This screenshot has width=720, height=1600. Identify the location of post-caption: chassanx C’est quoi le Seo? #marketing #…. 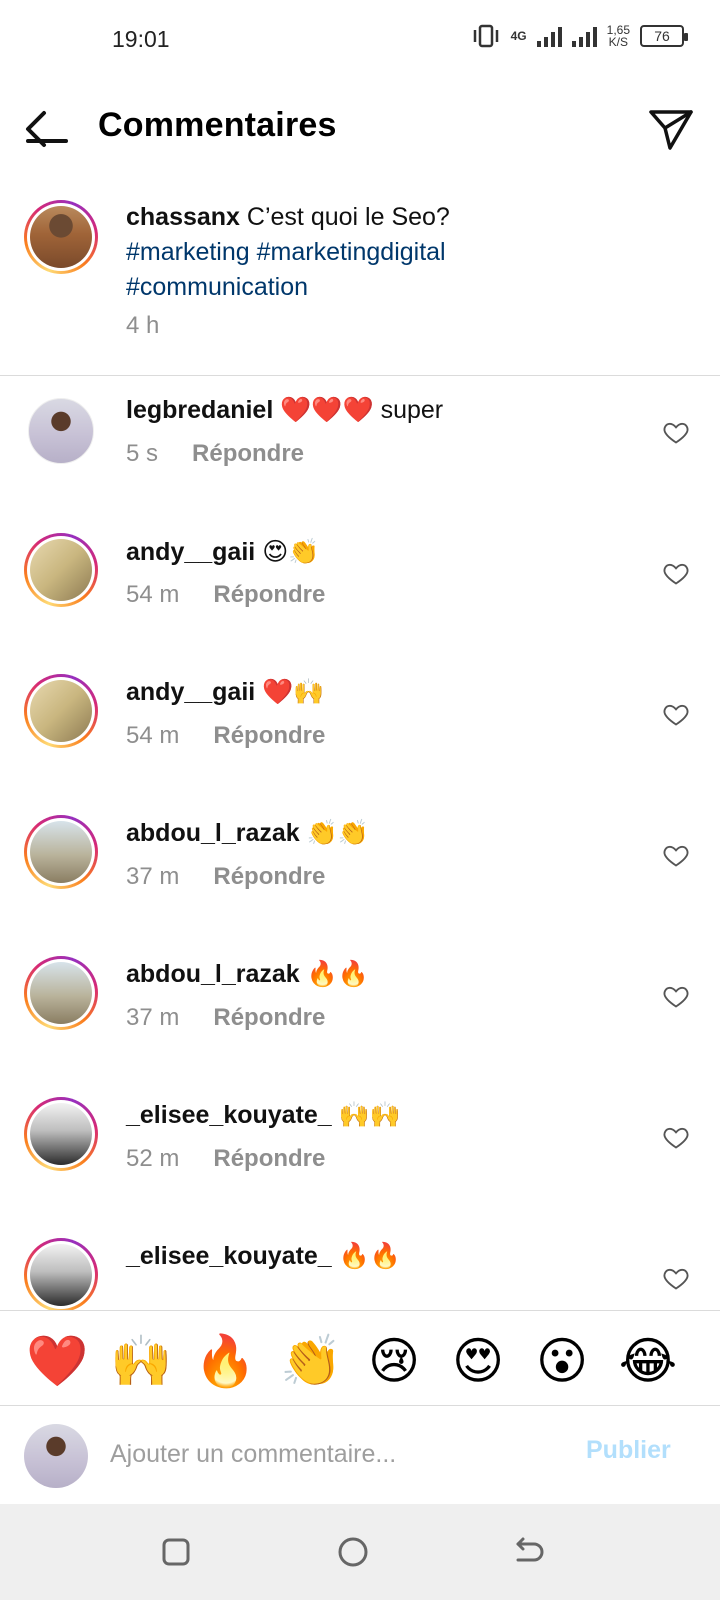
(360, 286).